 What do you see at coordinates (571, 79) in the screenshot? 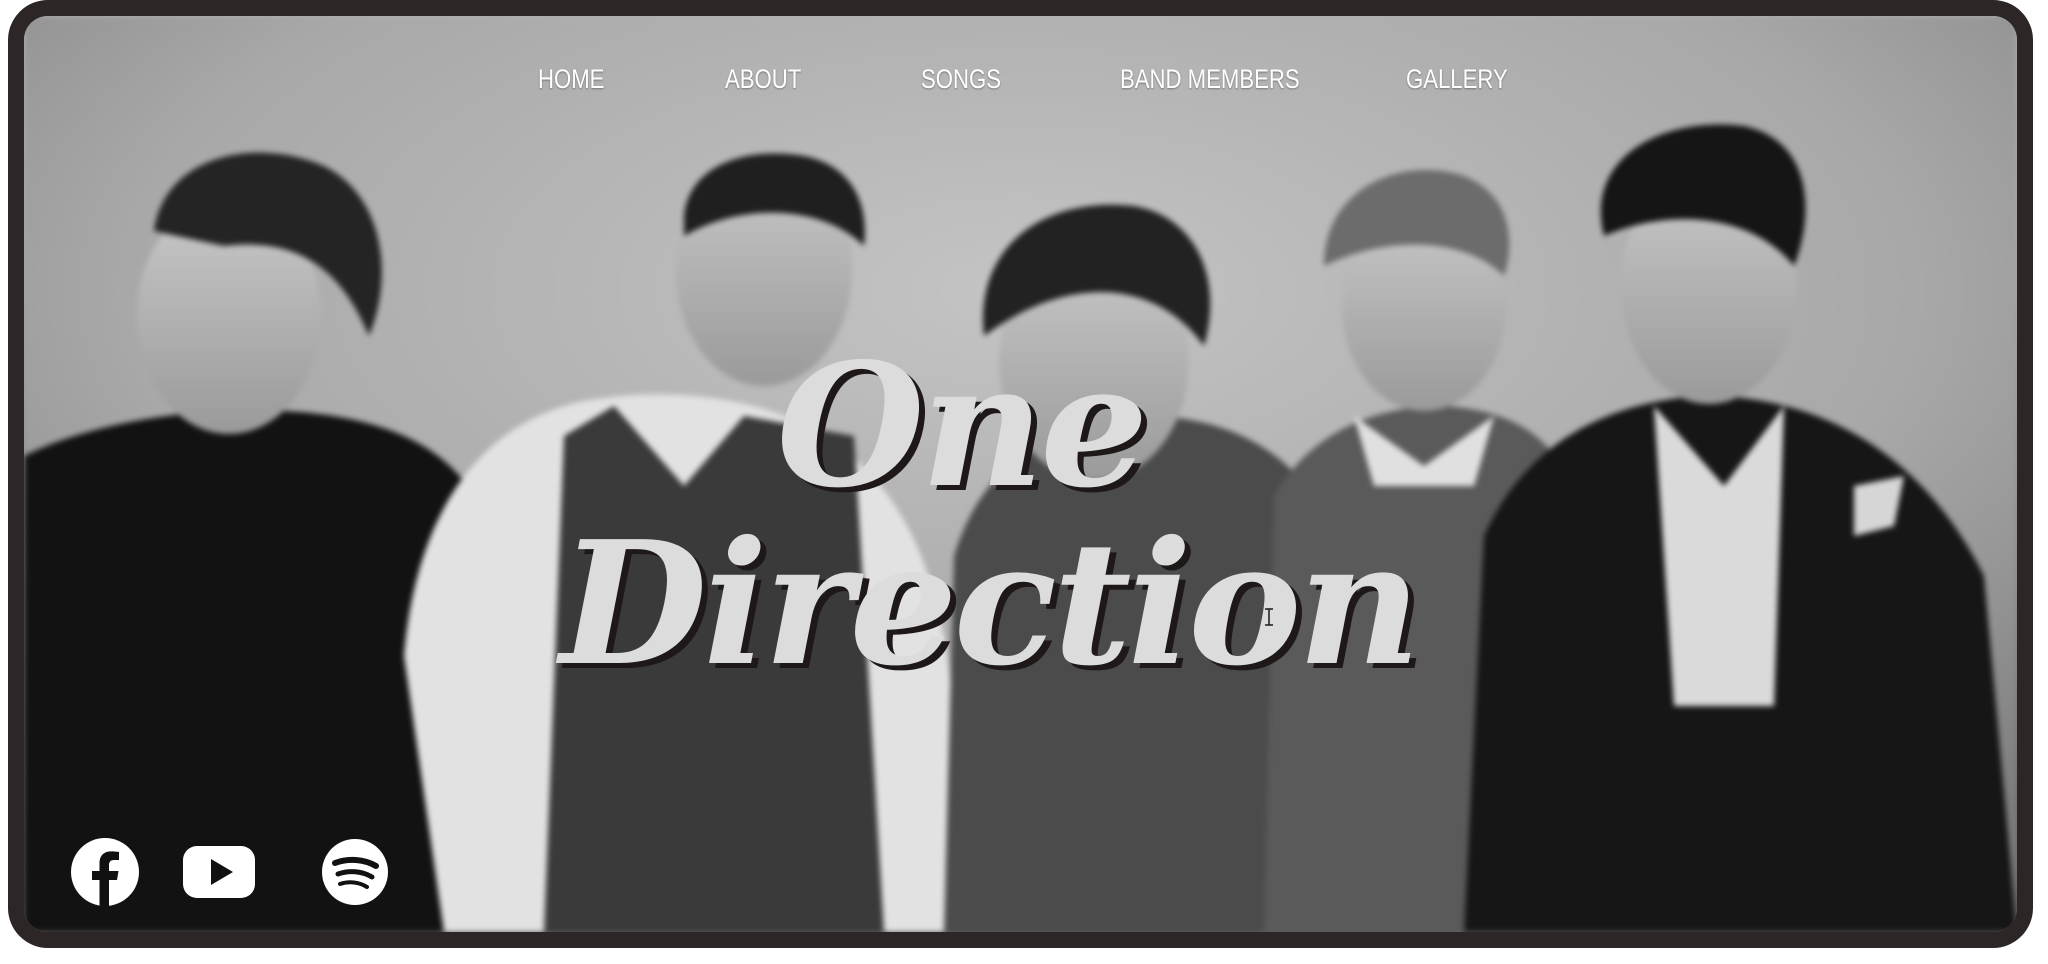
I see `nav-home: HOME` at bounding box center [571, 79].